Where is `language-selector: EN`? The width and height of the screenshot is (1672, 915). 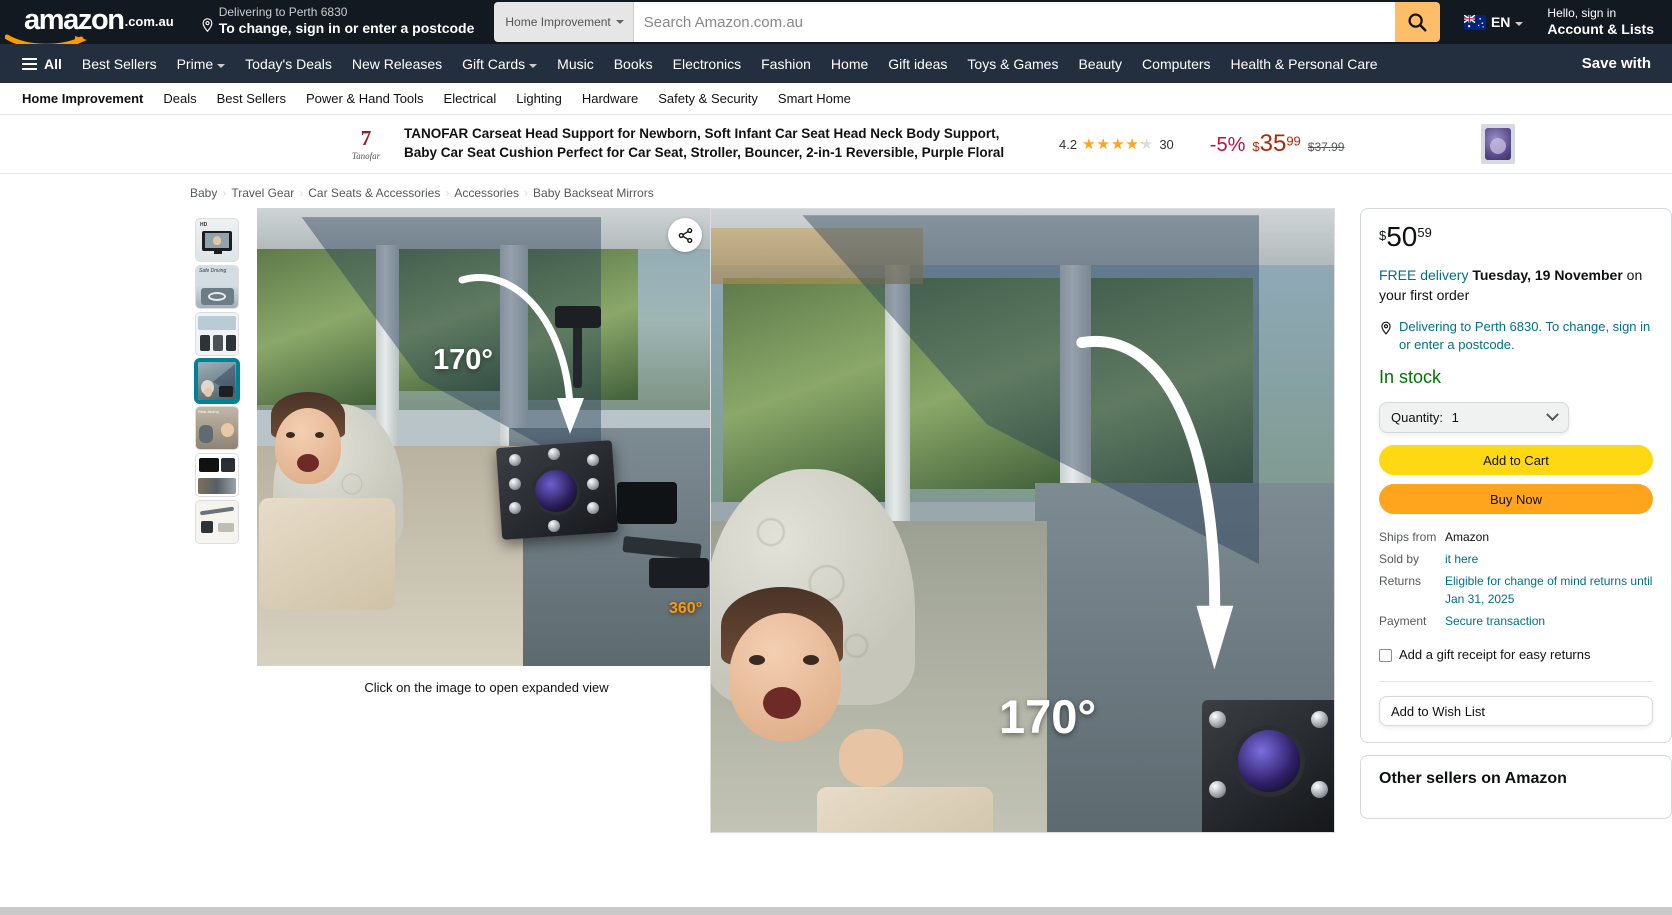 language-selector: EN is located at coordinates (1493, 22).